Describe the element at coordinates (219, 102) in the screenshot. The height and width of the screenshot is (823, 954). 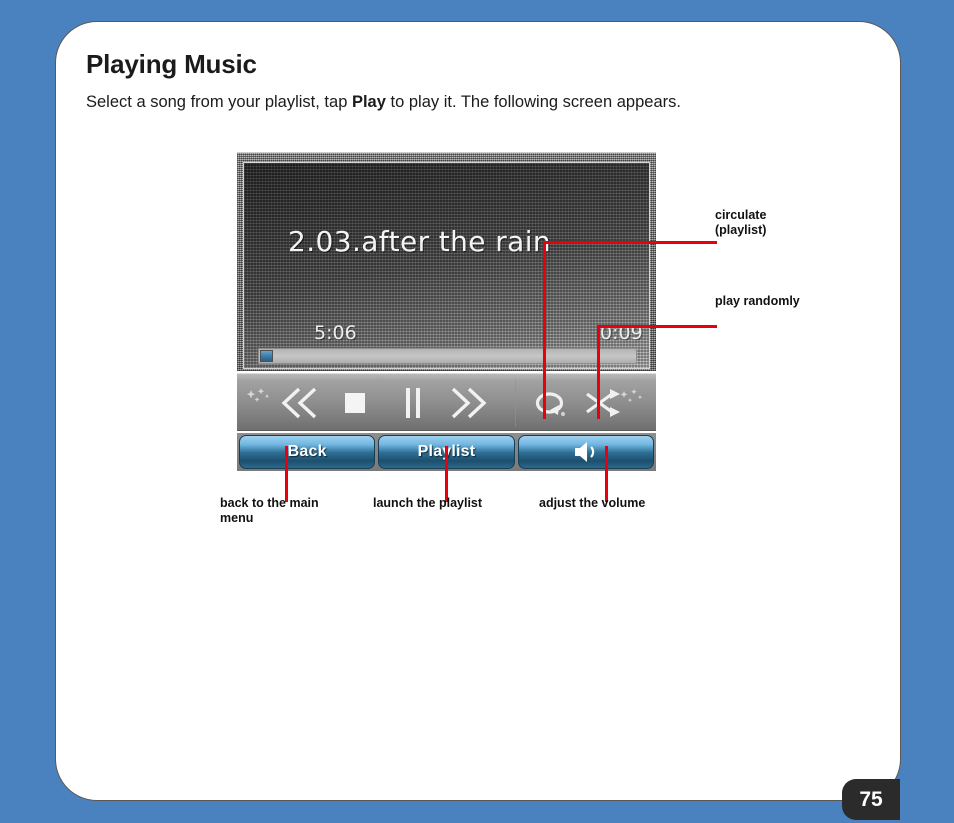
I see `intro-text-before: Select a song from your playlist, tap` at that location.